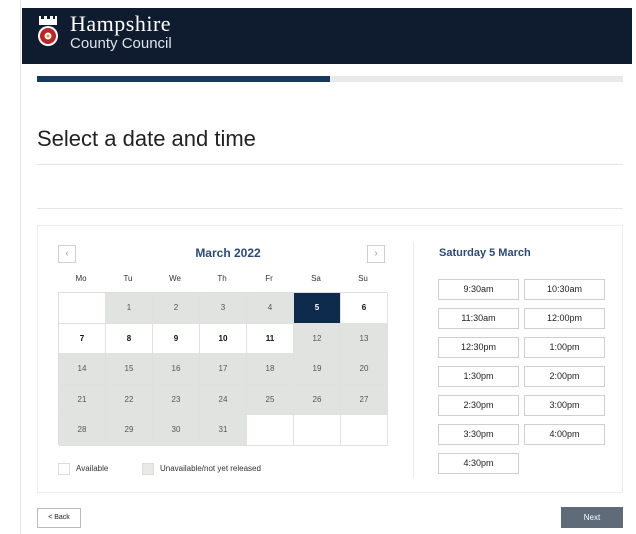 The width and height of the screenshot is (636, 534). Describe the element at coordinates (129, 308) in the screenshot. I see `calendar-day-unavailable: 1` at that location.